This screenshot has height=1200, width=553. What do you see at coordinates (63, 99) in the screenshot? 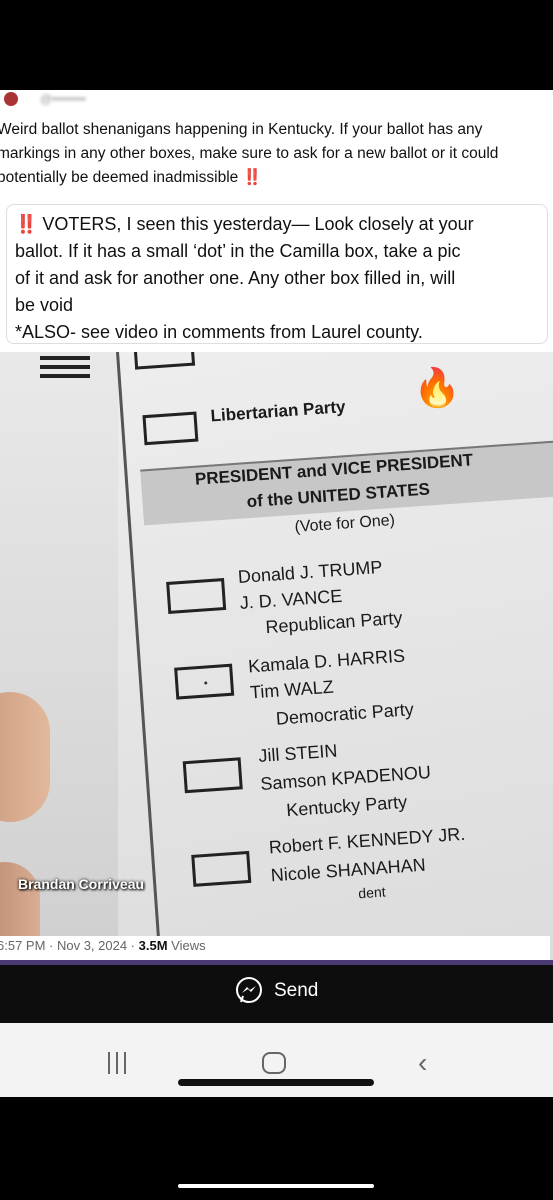
I see `post-handle: @••••••••` at bounding box center [63, 99].